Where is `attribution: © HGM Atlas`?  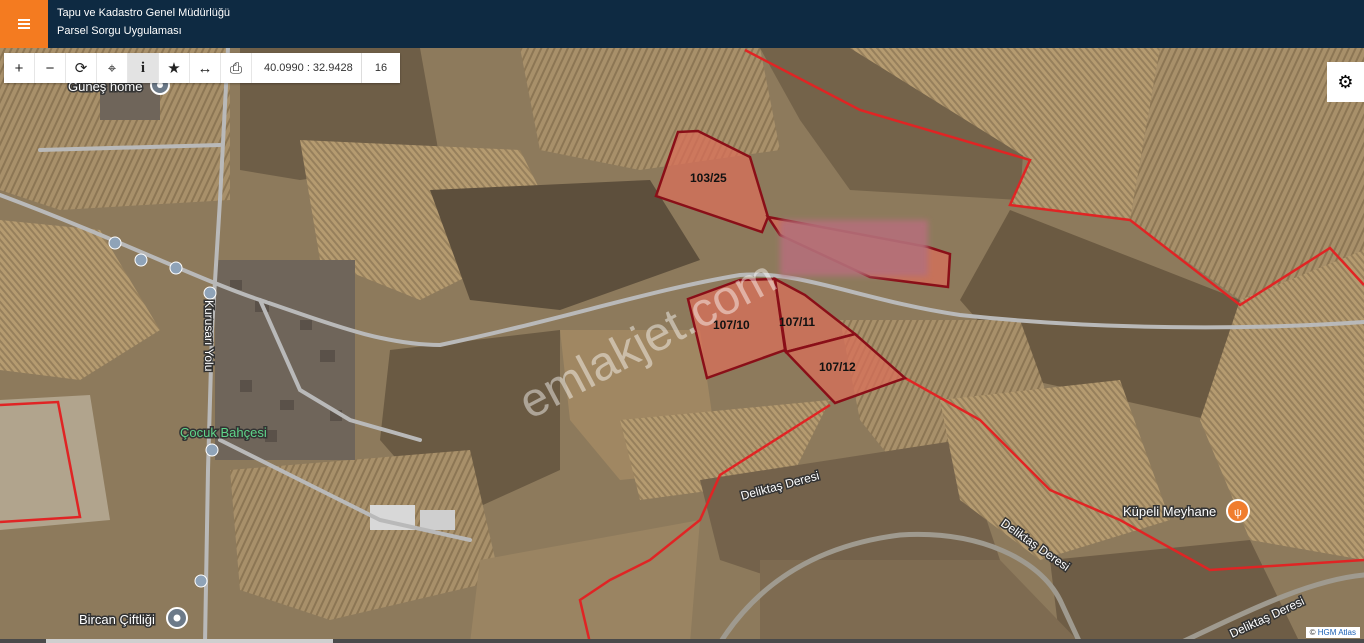 attribution: © HGM Atlas is located at coordinates (1332, 632).